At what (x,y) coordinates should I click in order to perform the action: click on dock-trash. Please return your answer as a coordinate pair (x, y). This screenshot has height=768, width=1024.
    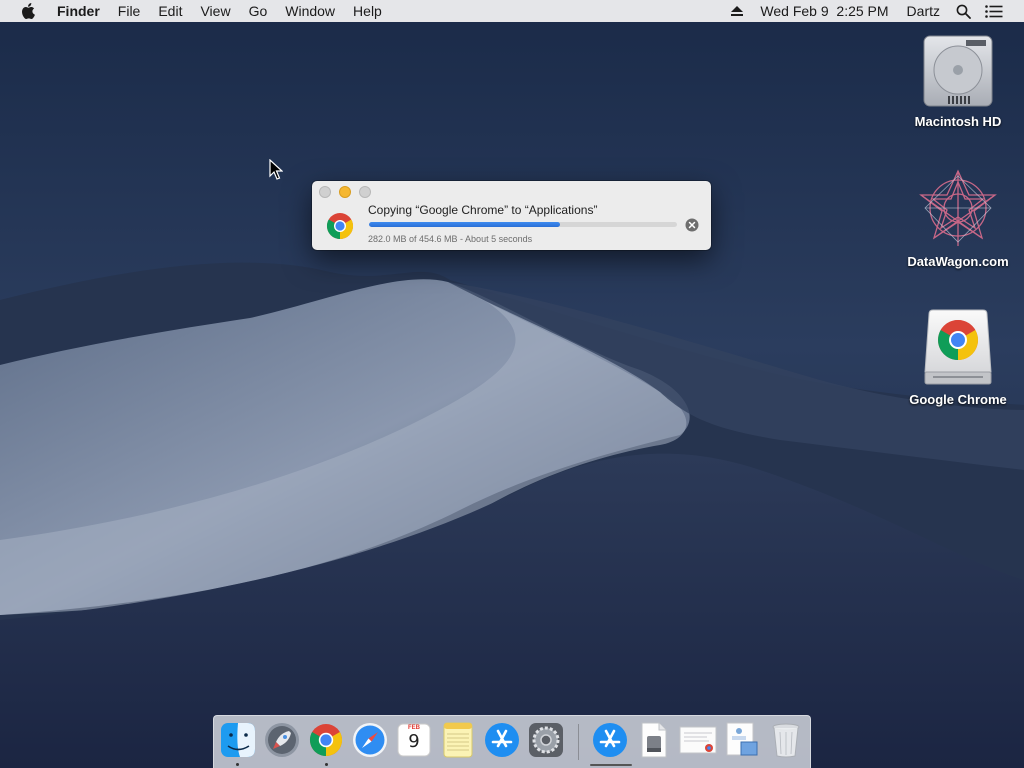
    Looking at the image, I should click on (786, 740).